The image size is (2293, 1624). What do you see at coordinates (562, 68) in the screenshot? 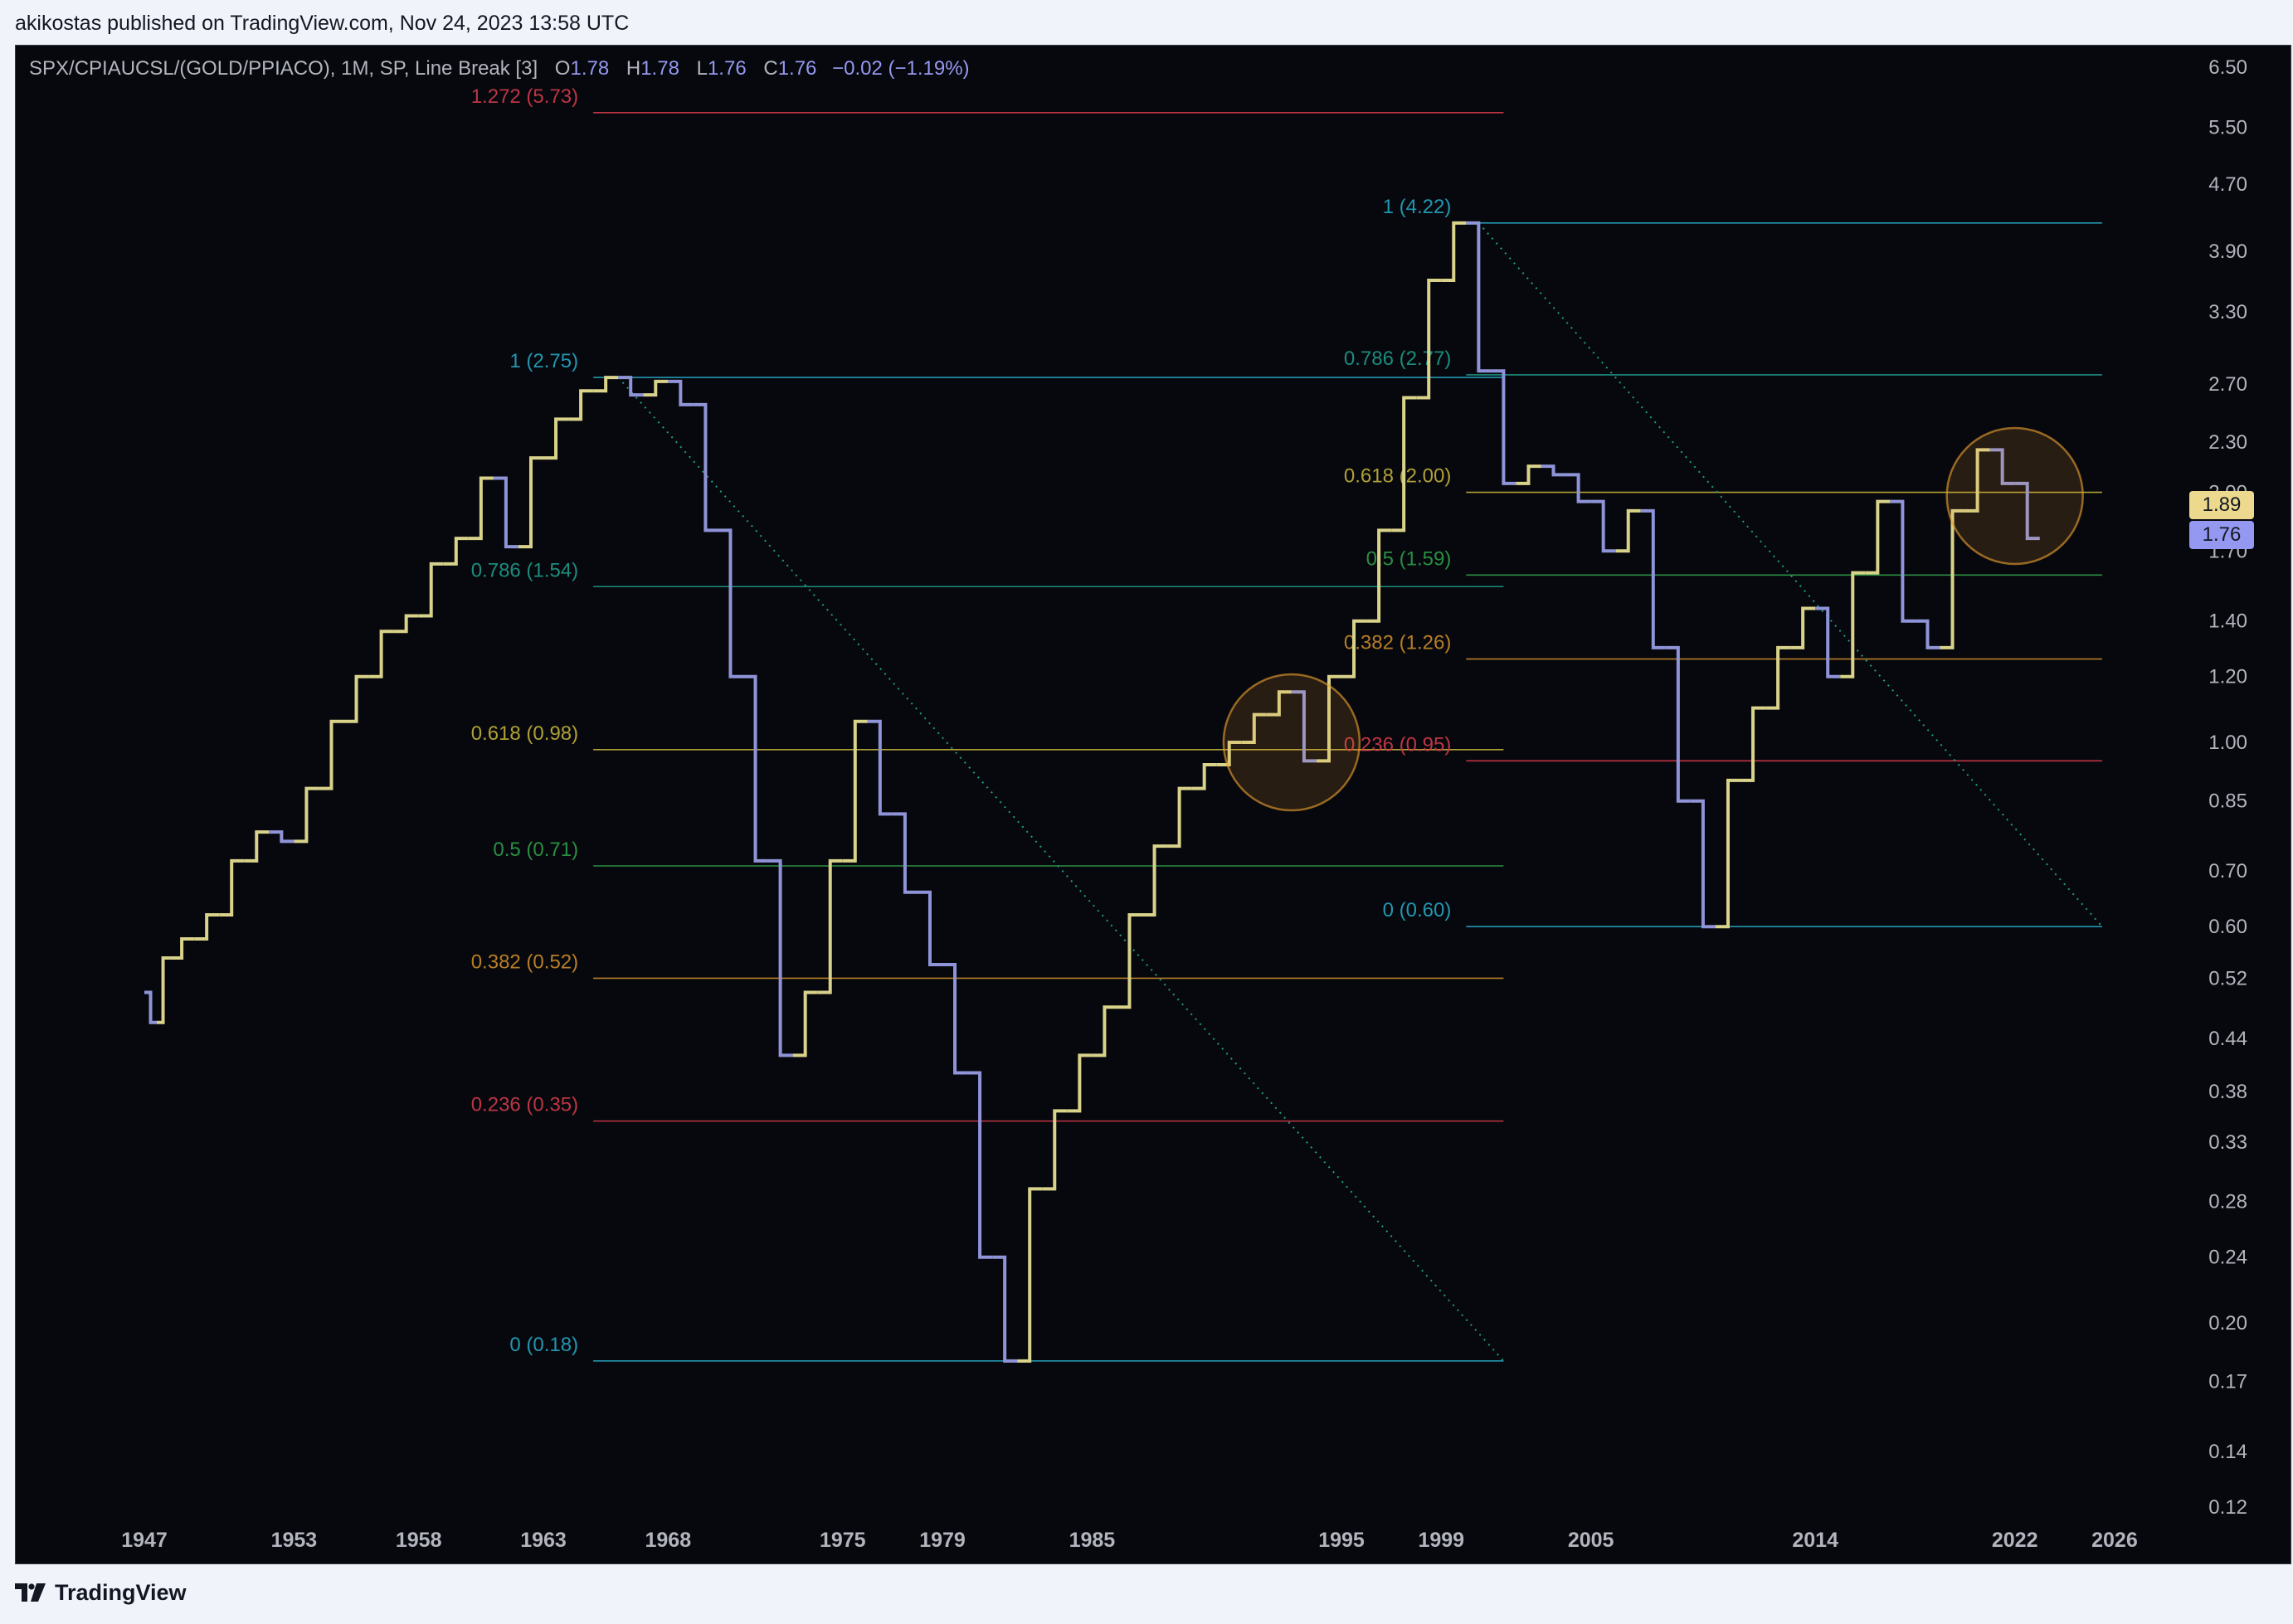
I see `open-label: O` at bounding box center [562, 68].